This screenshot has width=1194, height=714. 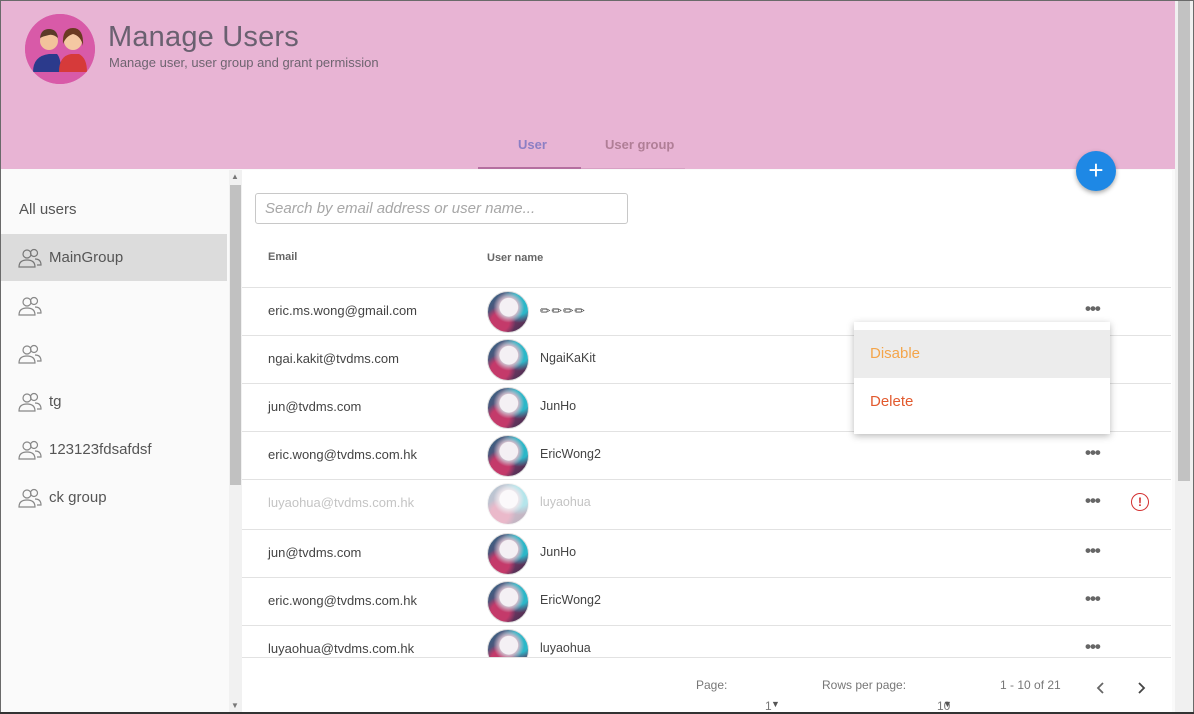 I want to click on sidebar-item-all-users: All users, so click(x=114, y=209).